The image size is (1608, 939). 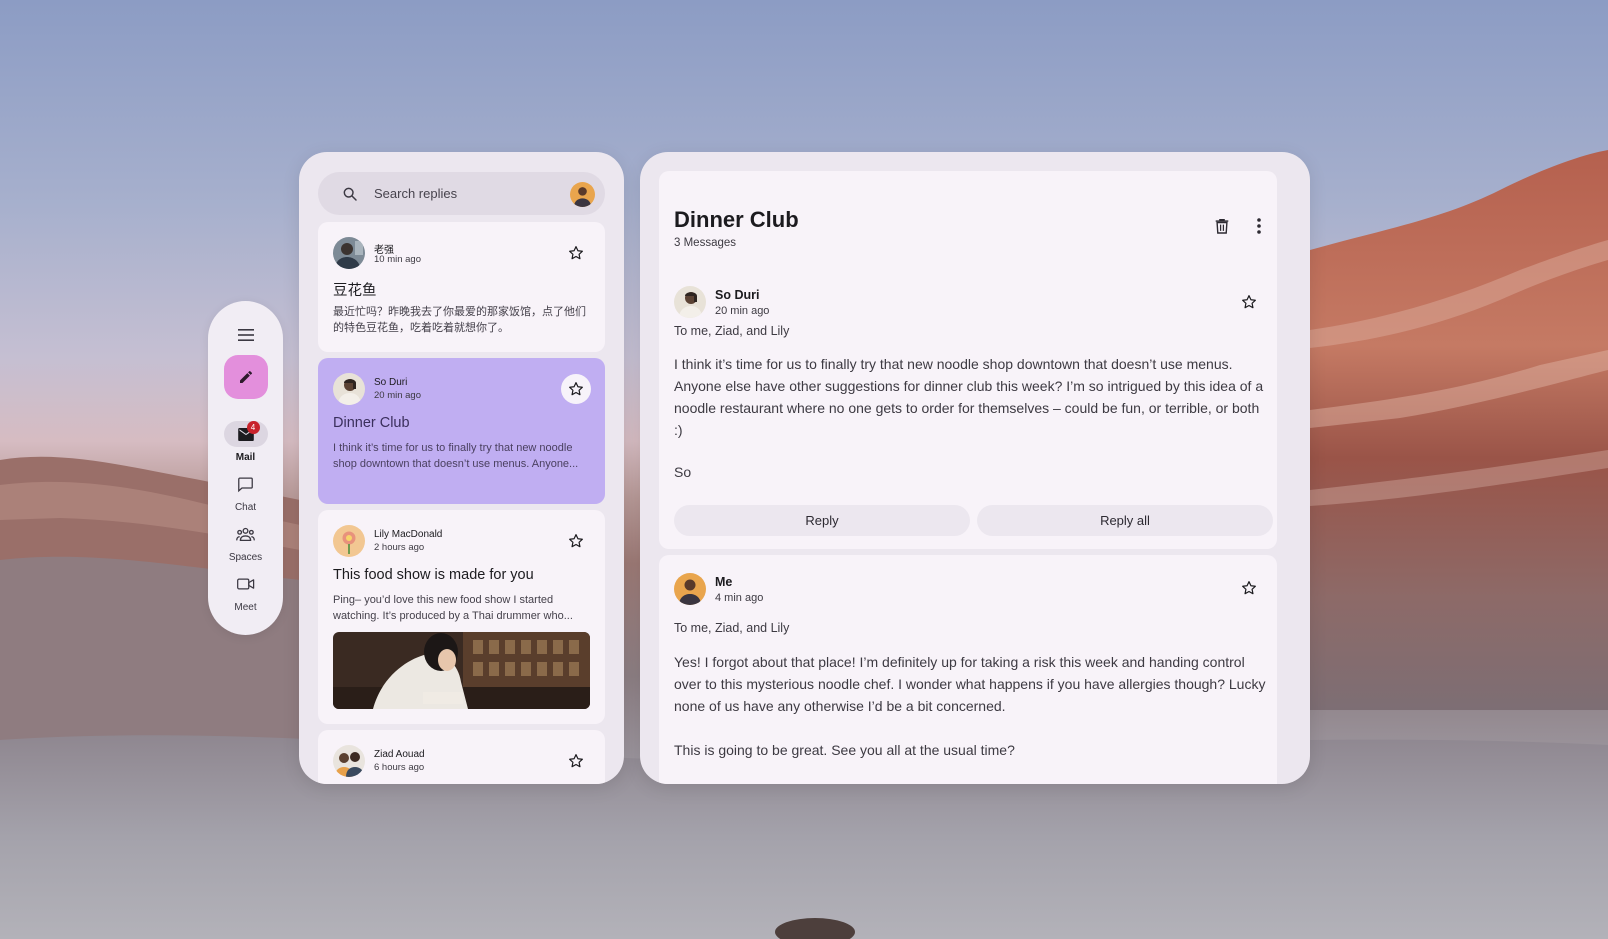 I want to click on spaces-icon-container, so click(x=246, y=534).